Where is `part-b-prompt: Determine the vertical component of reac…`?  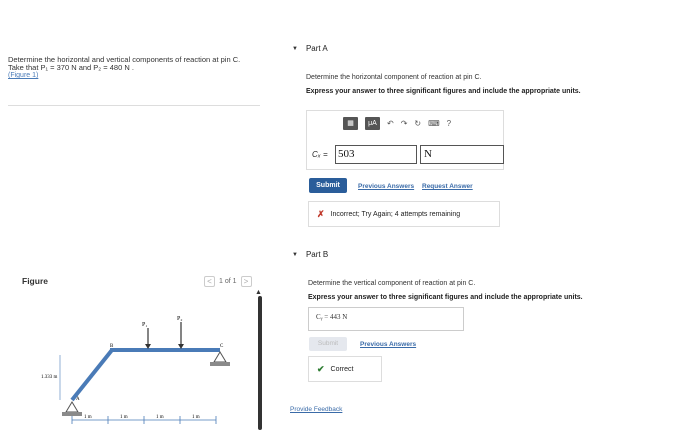
part-b-prompt: Determine the vertical component of reac… is located at coordinates (392, 283).